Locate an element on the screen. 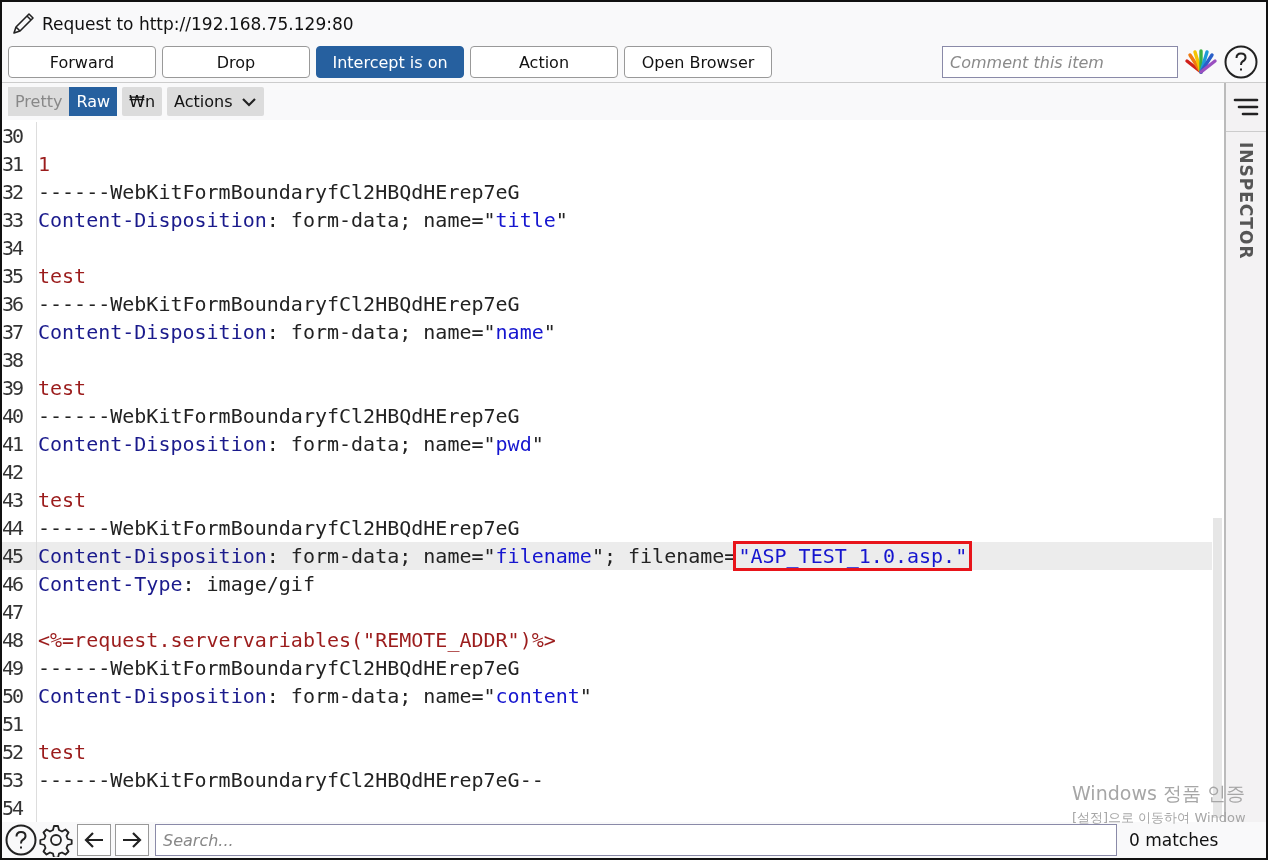 Image resolution: width=1268 pixels, height=860 pixels. next-button is located at coordinates (132, 840).